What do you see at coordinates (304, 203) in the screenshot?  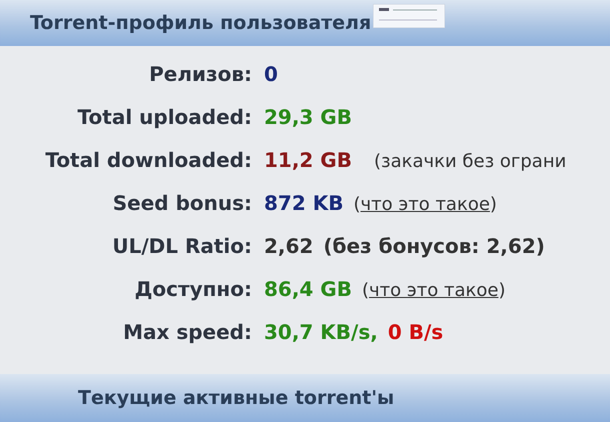 I see `field-value: 872 KB` at bounding box center [304, 203].